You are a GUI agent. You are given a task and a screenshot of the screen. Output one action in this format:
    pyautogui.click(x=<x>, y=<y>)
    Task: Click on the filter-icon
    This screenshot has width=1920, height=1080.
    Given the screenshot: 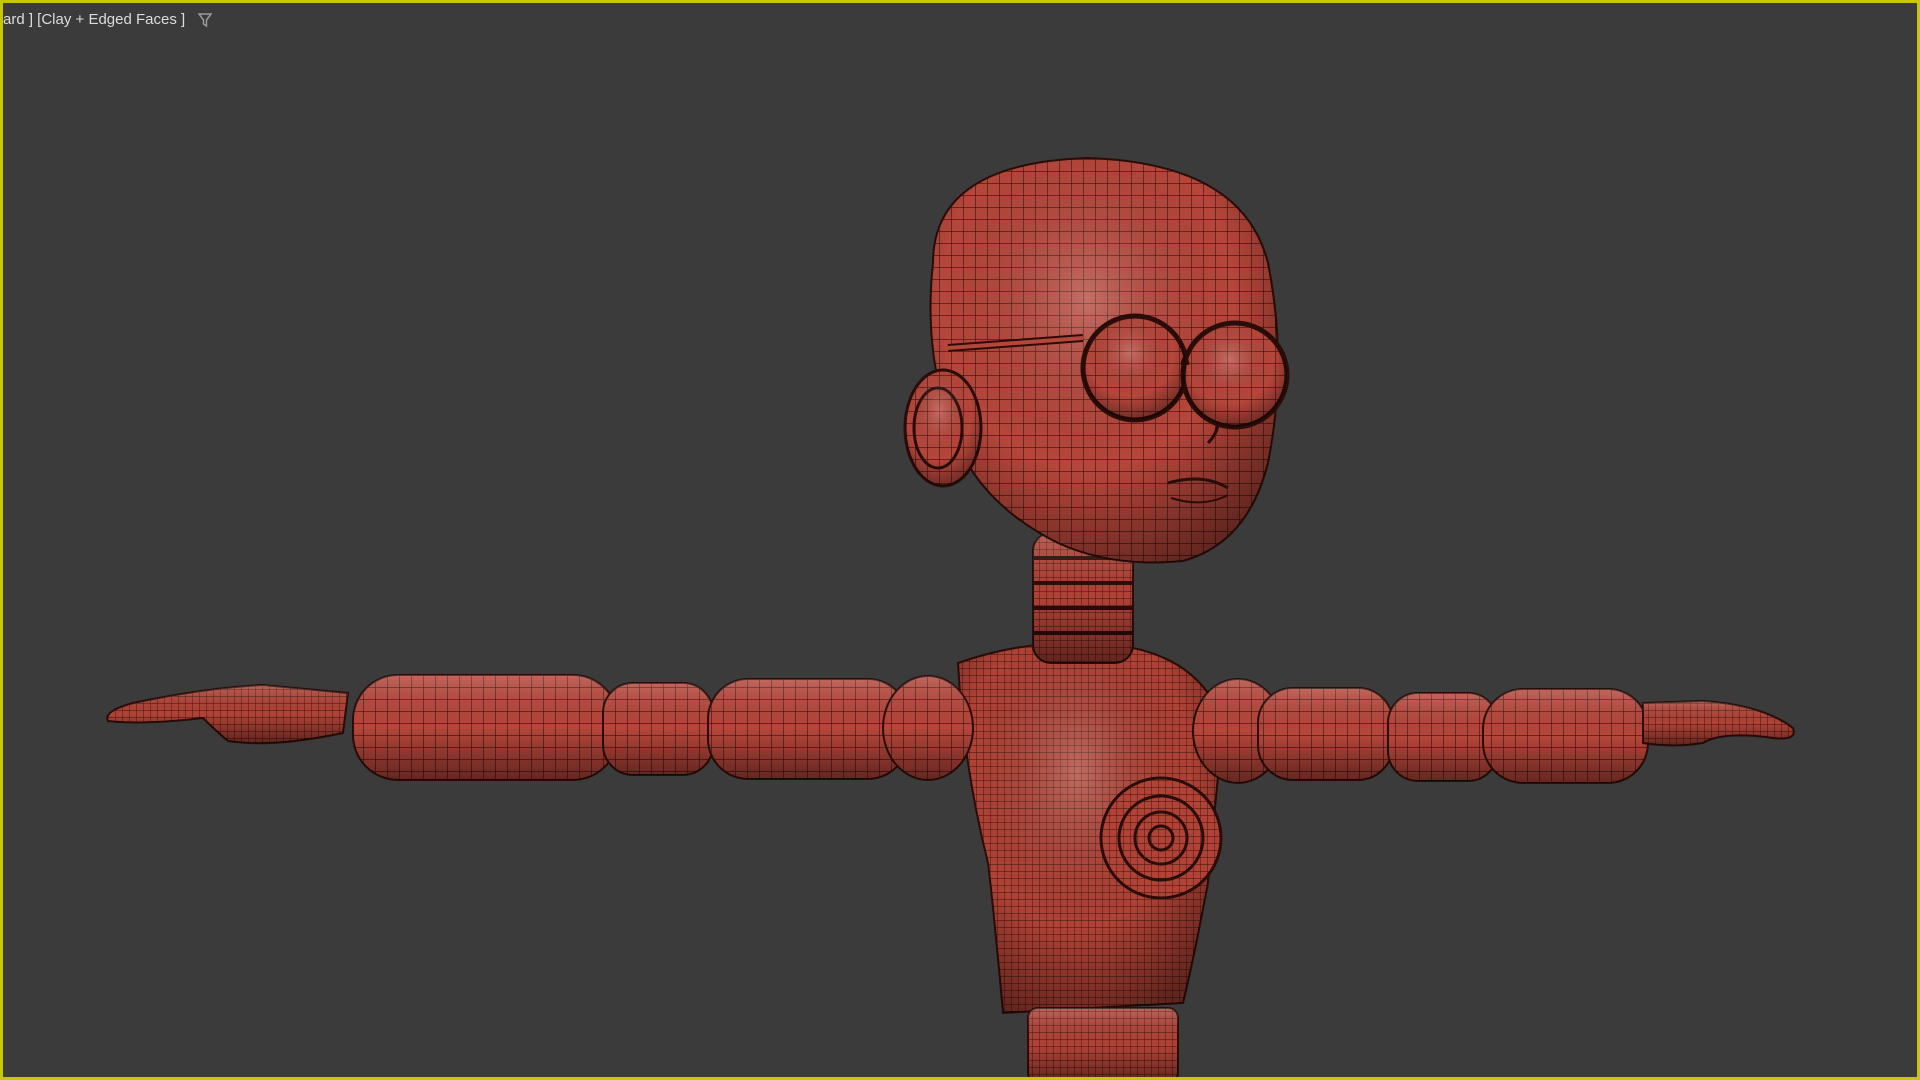 What is the action you would take?
    pyautogui.click(x=205, y=20)
    